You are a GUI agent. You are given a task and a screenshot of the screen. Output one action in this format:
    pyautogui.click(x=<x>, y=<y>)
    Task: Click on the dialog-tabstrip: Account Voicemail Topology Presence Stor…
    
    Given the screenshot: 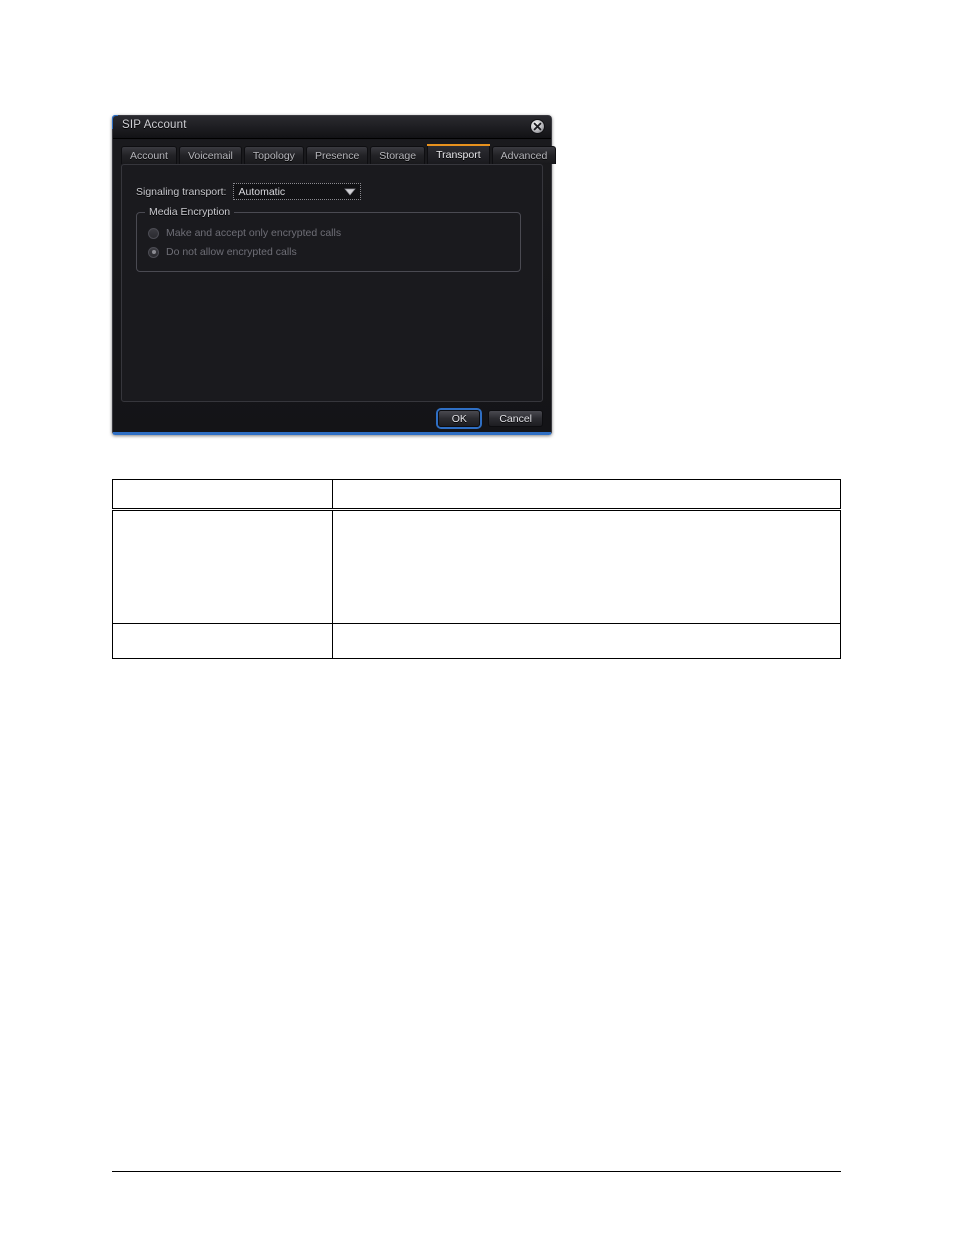 What is the action you would take?
    pyautogui.click(x=339, y=154)
    